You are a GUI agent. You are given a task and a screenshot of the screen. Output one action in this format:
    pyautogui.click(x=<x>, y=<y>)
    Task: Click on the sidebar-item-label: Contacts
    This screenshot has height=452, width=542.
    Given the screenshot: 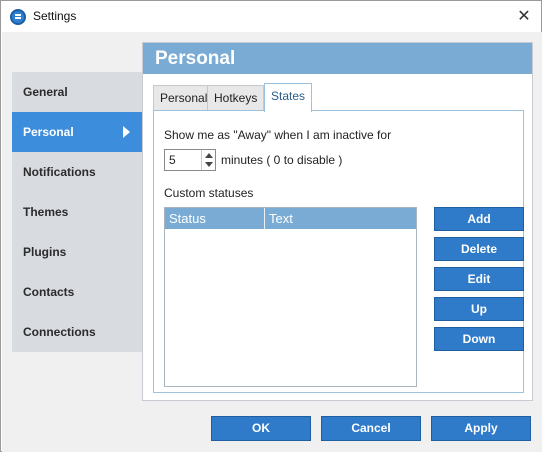 What is the action you would take?
    pyautogui.click(x=49, y=292)
    